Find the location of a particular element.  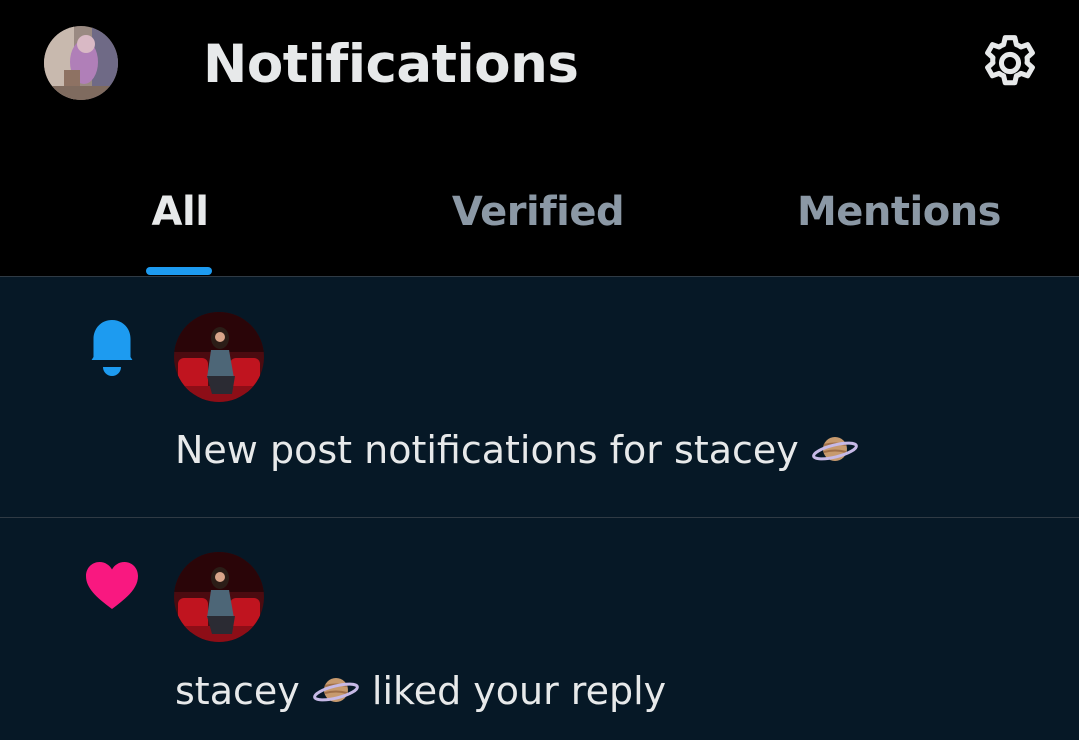

page-title: Notifications is located at coordinates (391, 64).